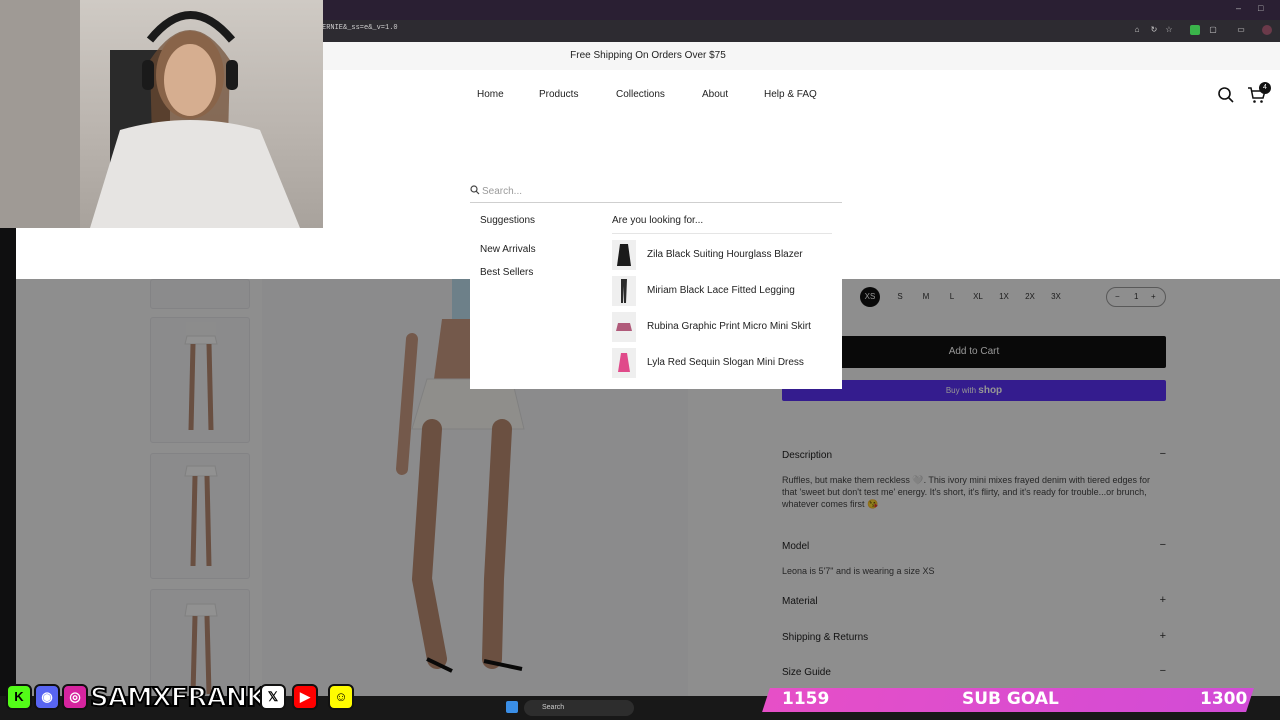 The width and height of the screenshot is (1280, 720). Describe the element at coordinates (150, 114) in the screenshot. I see `streamer-camera-icon` at that location.